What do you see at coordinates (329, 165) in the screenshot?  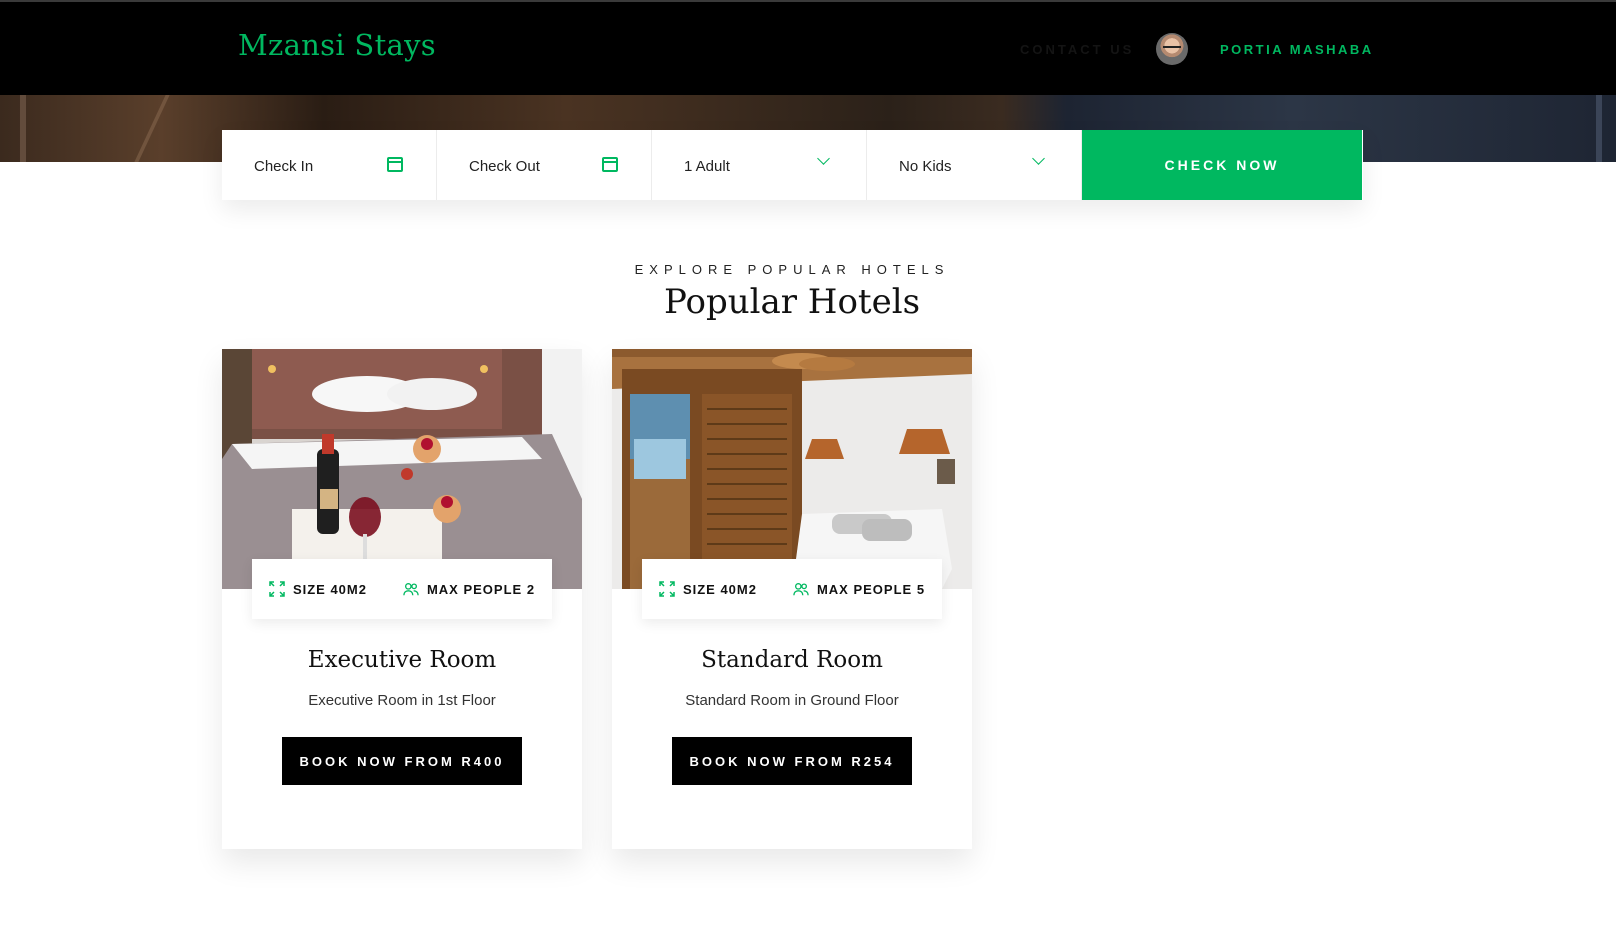 I see `check-in-field: Check In` at bounding box center [329, 165].